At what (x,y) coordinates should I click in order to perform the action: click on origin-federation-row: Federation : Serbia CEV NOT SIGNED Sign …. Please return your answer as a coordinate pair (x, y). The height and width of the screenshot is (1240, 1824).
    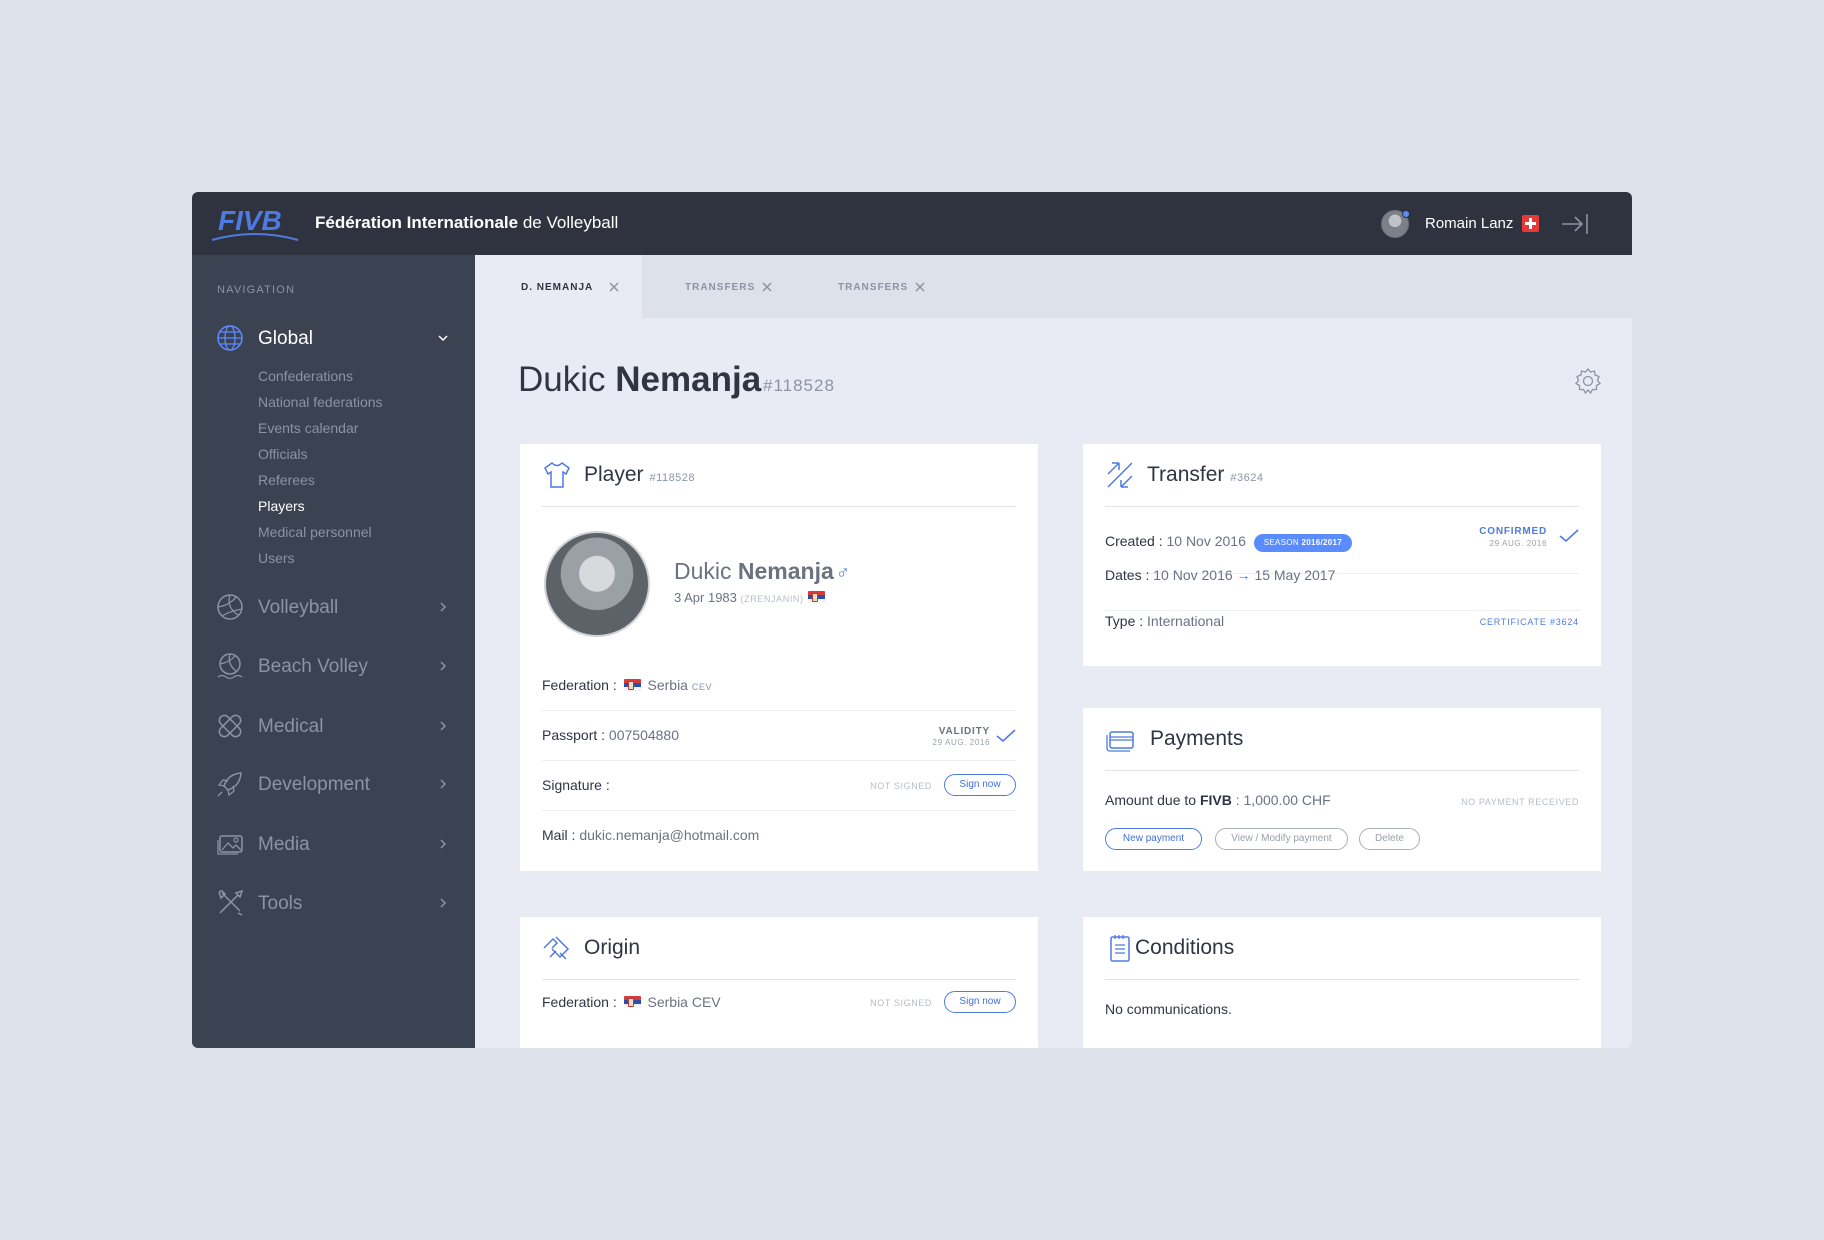
    Looking at the image, I should click on (779, 1017).